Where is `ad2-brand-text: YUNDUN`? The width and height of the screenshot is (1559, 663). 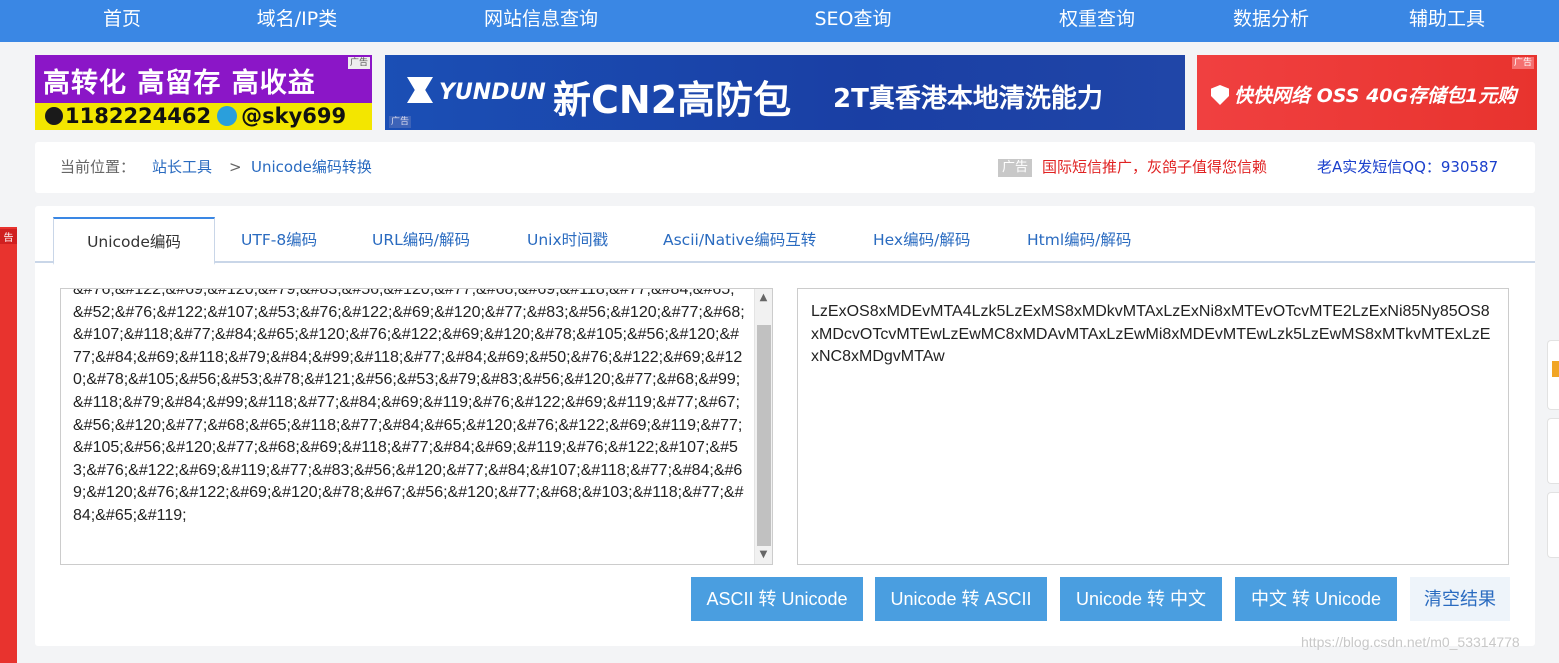 ad2-brand-text: YUNDUN is located at coordinates (492, 92).